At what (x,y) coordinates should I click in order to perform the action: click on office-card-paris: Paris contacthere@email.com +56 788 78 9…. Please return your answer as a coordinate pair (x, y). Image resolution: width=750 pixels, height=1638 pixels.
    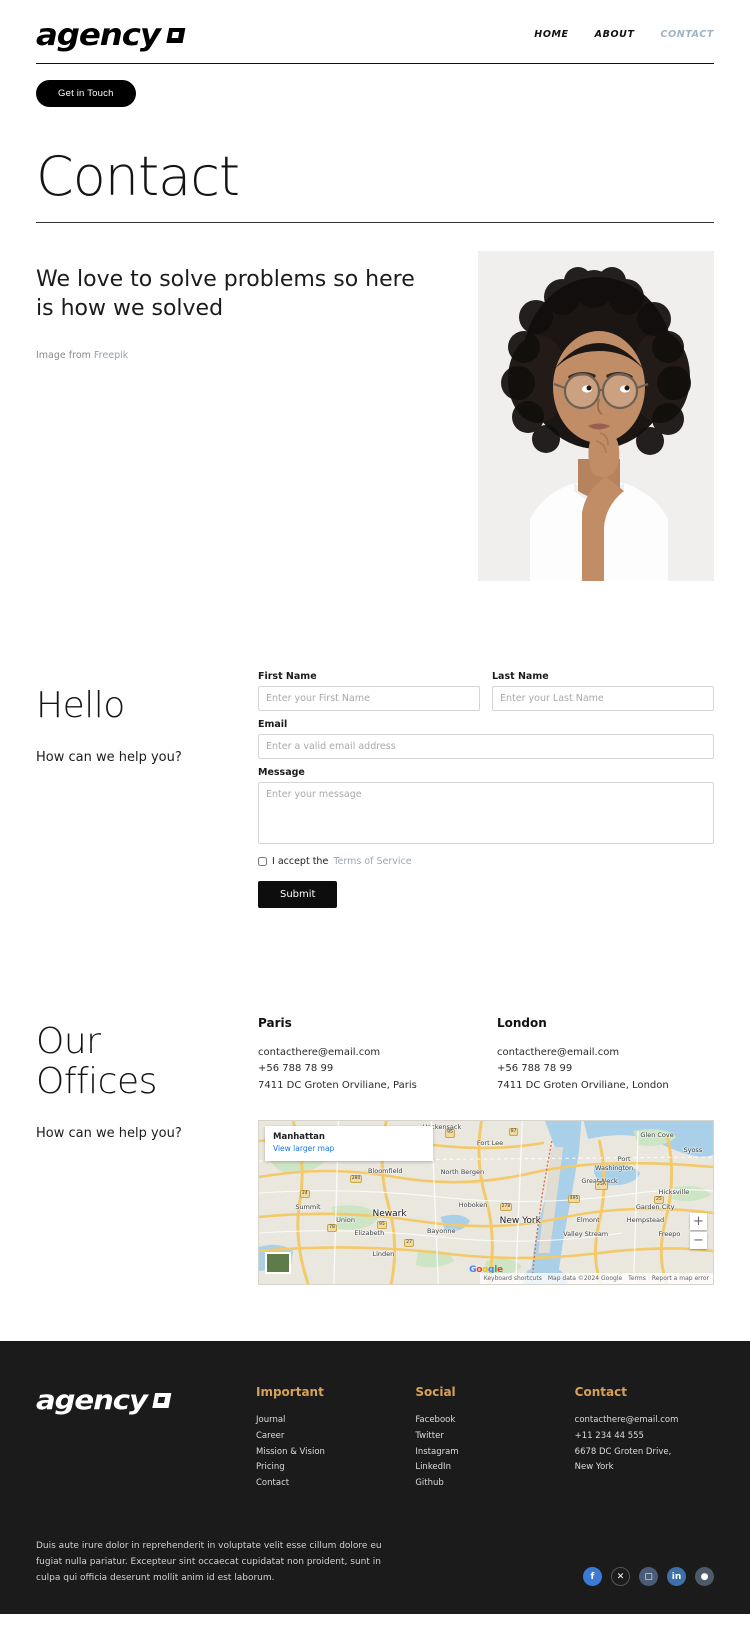
    Looking at the image, I should click on (366, 1055).